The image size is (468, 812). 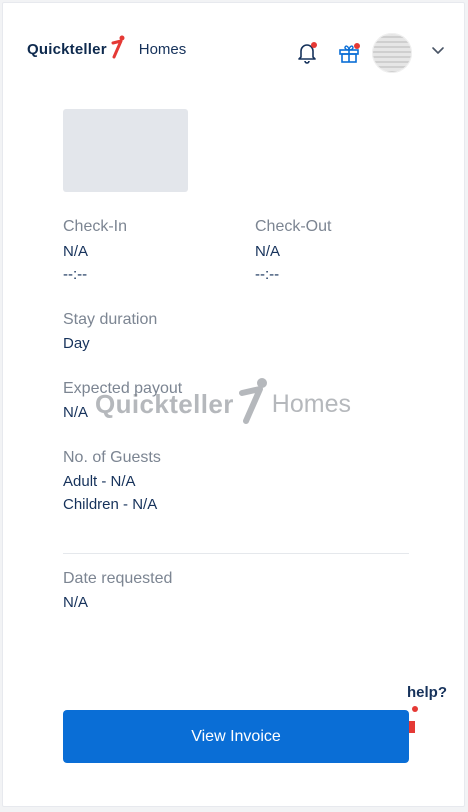 What do you see at coordinates (125, 150) in the screenshot?
I see `property-image-placeholder` at bounding box center [125, 150].